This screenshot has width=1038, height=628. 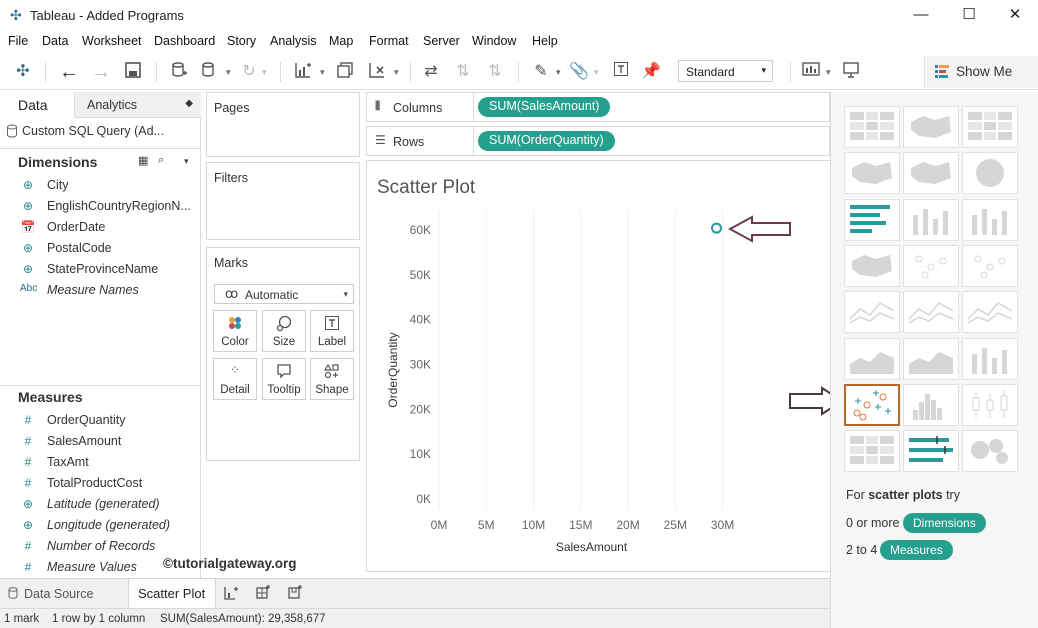 What do you see at coordinates (990, 127) in the screenshot?
I see `highlight-table-thumb` at bounding box center [990, 127].